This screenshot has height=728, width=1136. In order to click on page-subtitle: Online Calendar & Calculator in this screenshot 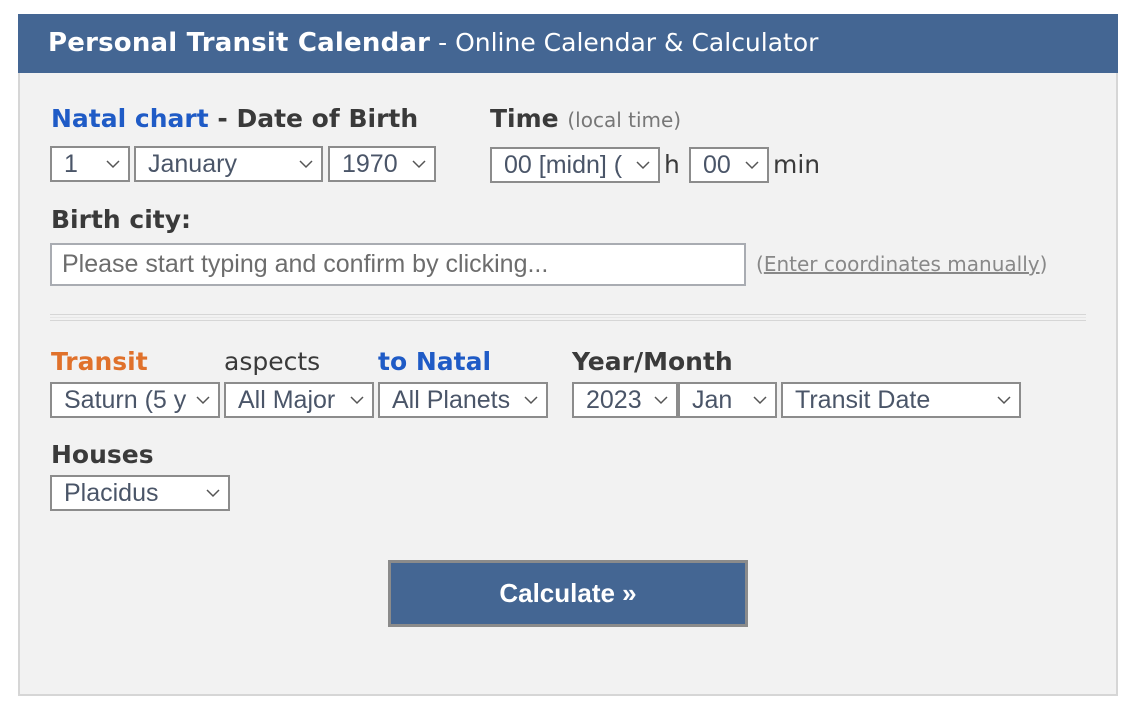, I will do `click(637, 42)`.